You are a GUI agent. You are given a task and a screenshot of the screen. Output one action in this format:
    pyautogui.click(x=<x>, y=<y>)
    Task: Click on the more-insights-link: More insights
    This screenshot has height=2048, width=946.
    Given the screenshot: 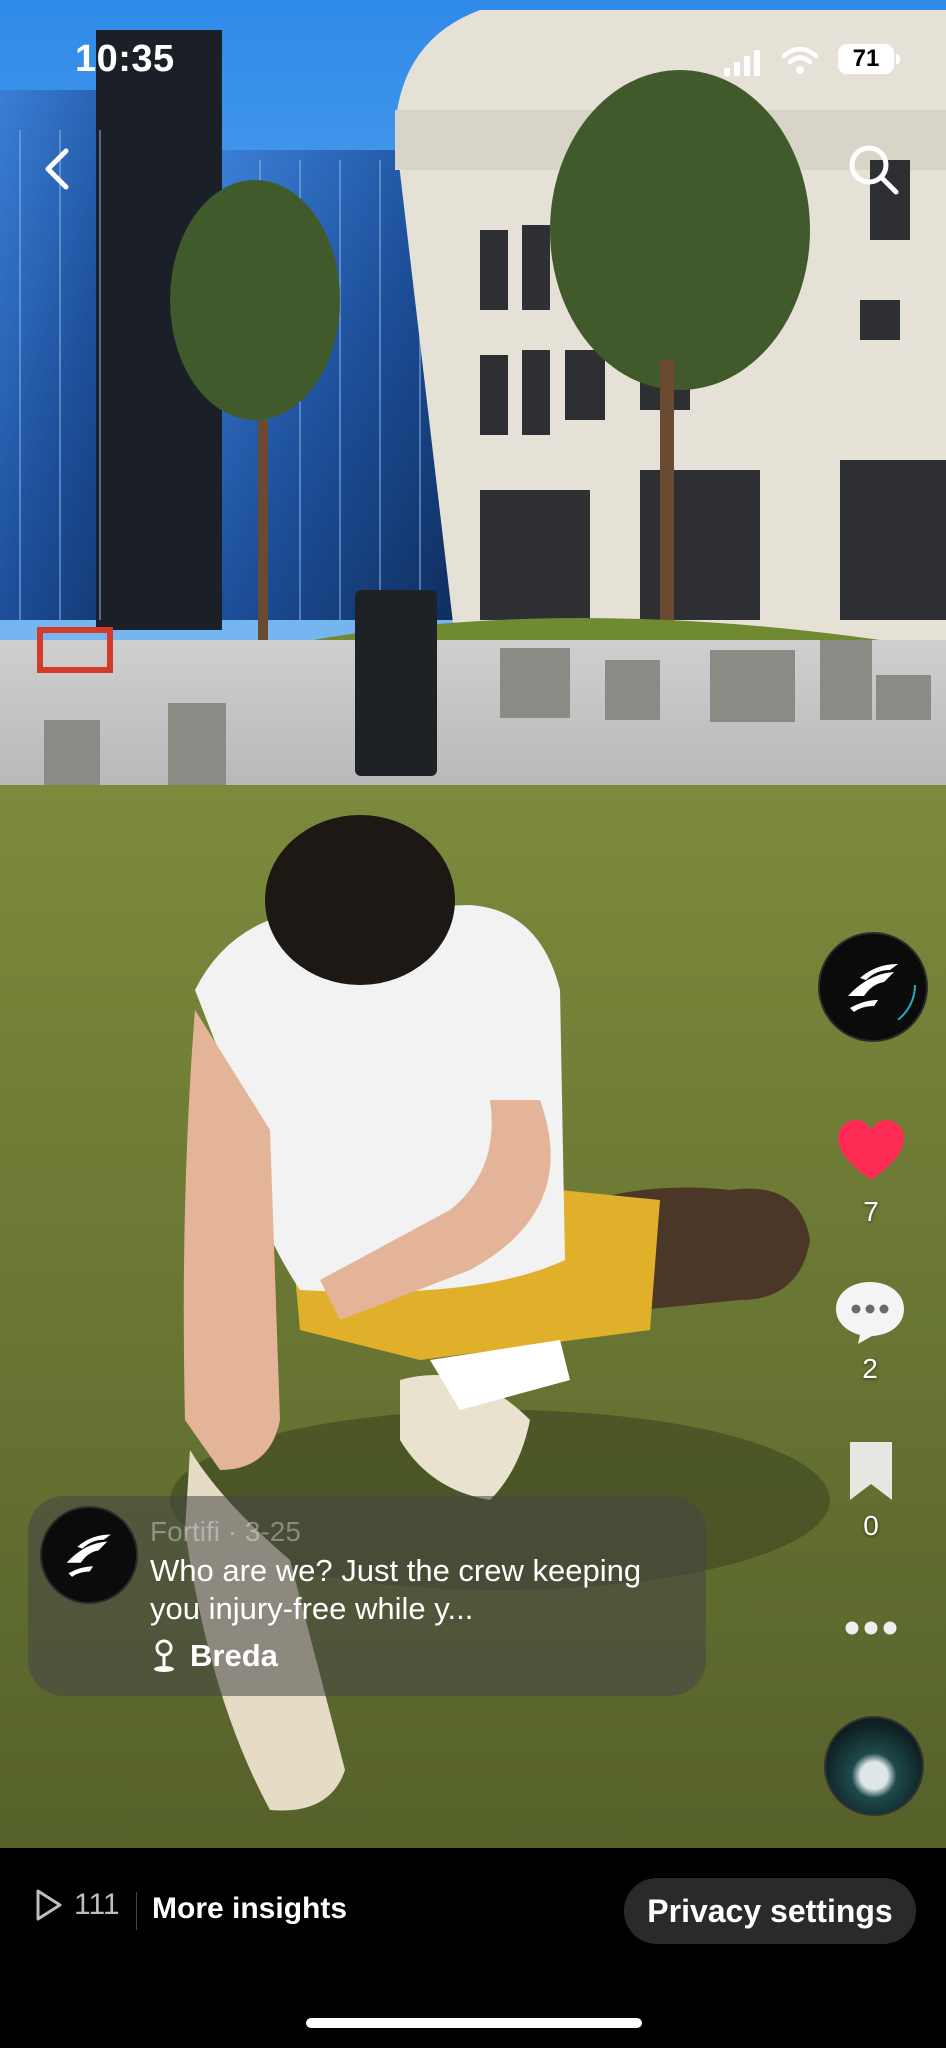 What is the action you would take?
    pyautogui.click(x=249, y=1909)
    